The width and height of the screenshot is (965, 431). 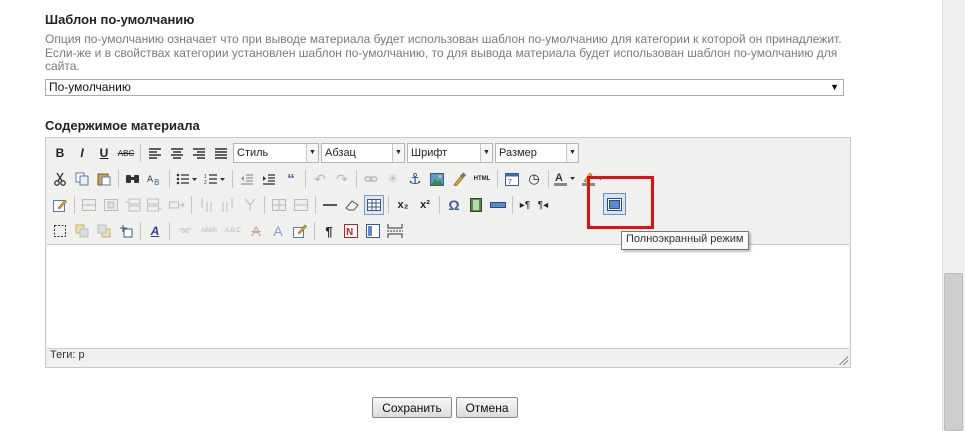 I want to click on edit-attributes-icon, so click(x=60, y=205).